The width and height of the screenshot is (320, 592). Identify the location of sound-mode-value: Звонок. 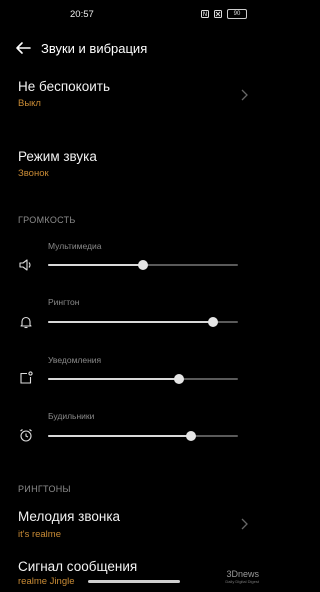
(33, 173).